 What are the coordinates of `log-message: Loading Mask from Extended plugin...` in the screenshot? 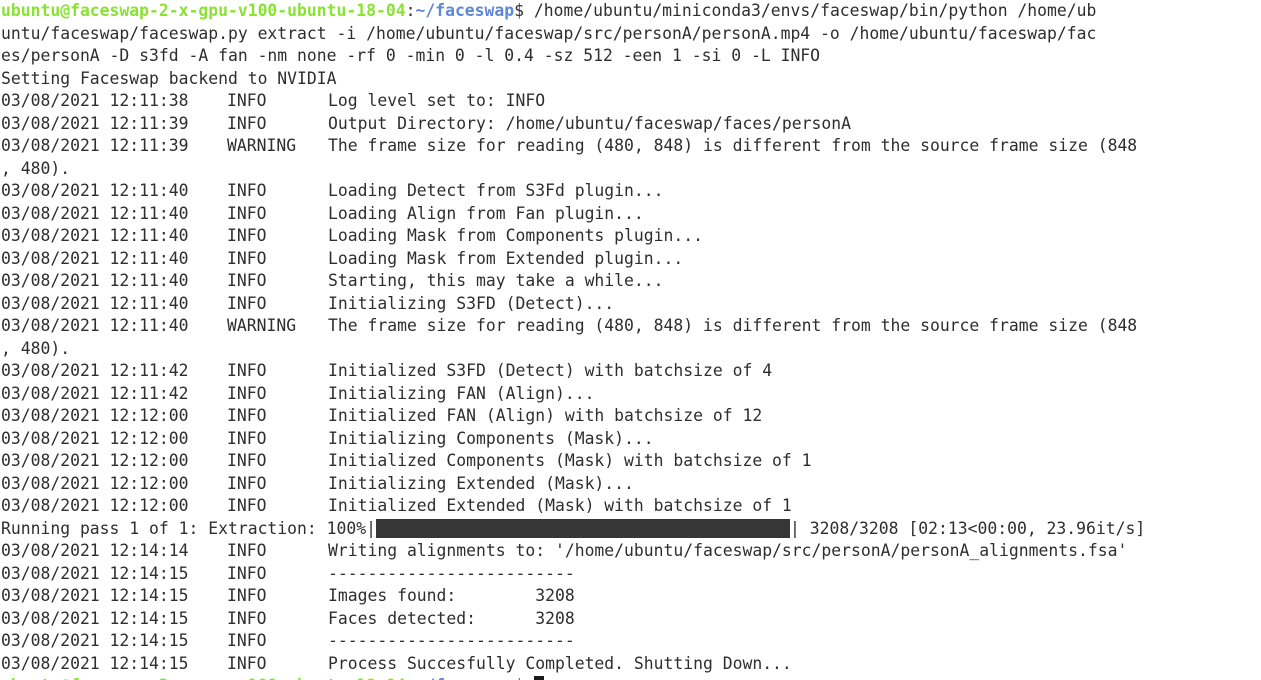 It's located at (506, 258).